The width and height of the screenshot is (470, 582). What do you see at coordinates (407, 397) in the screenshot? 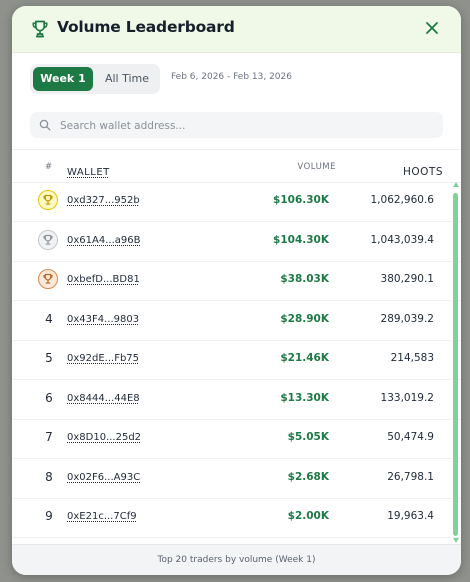
I see `hoots-value: 133,019.2` at bounding box center [407, 397].